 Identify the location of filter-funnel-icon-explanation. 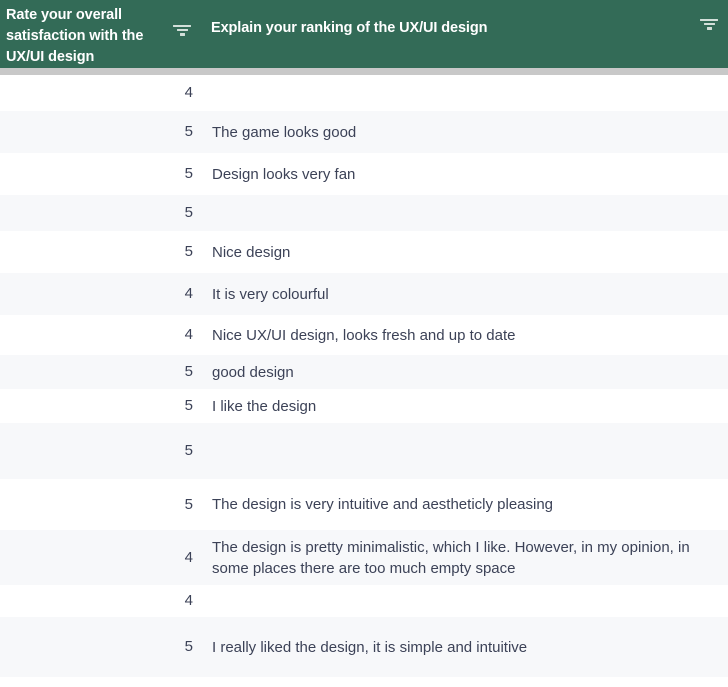
(709, 29).